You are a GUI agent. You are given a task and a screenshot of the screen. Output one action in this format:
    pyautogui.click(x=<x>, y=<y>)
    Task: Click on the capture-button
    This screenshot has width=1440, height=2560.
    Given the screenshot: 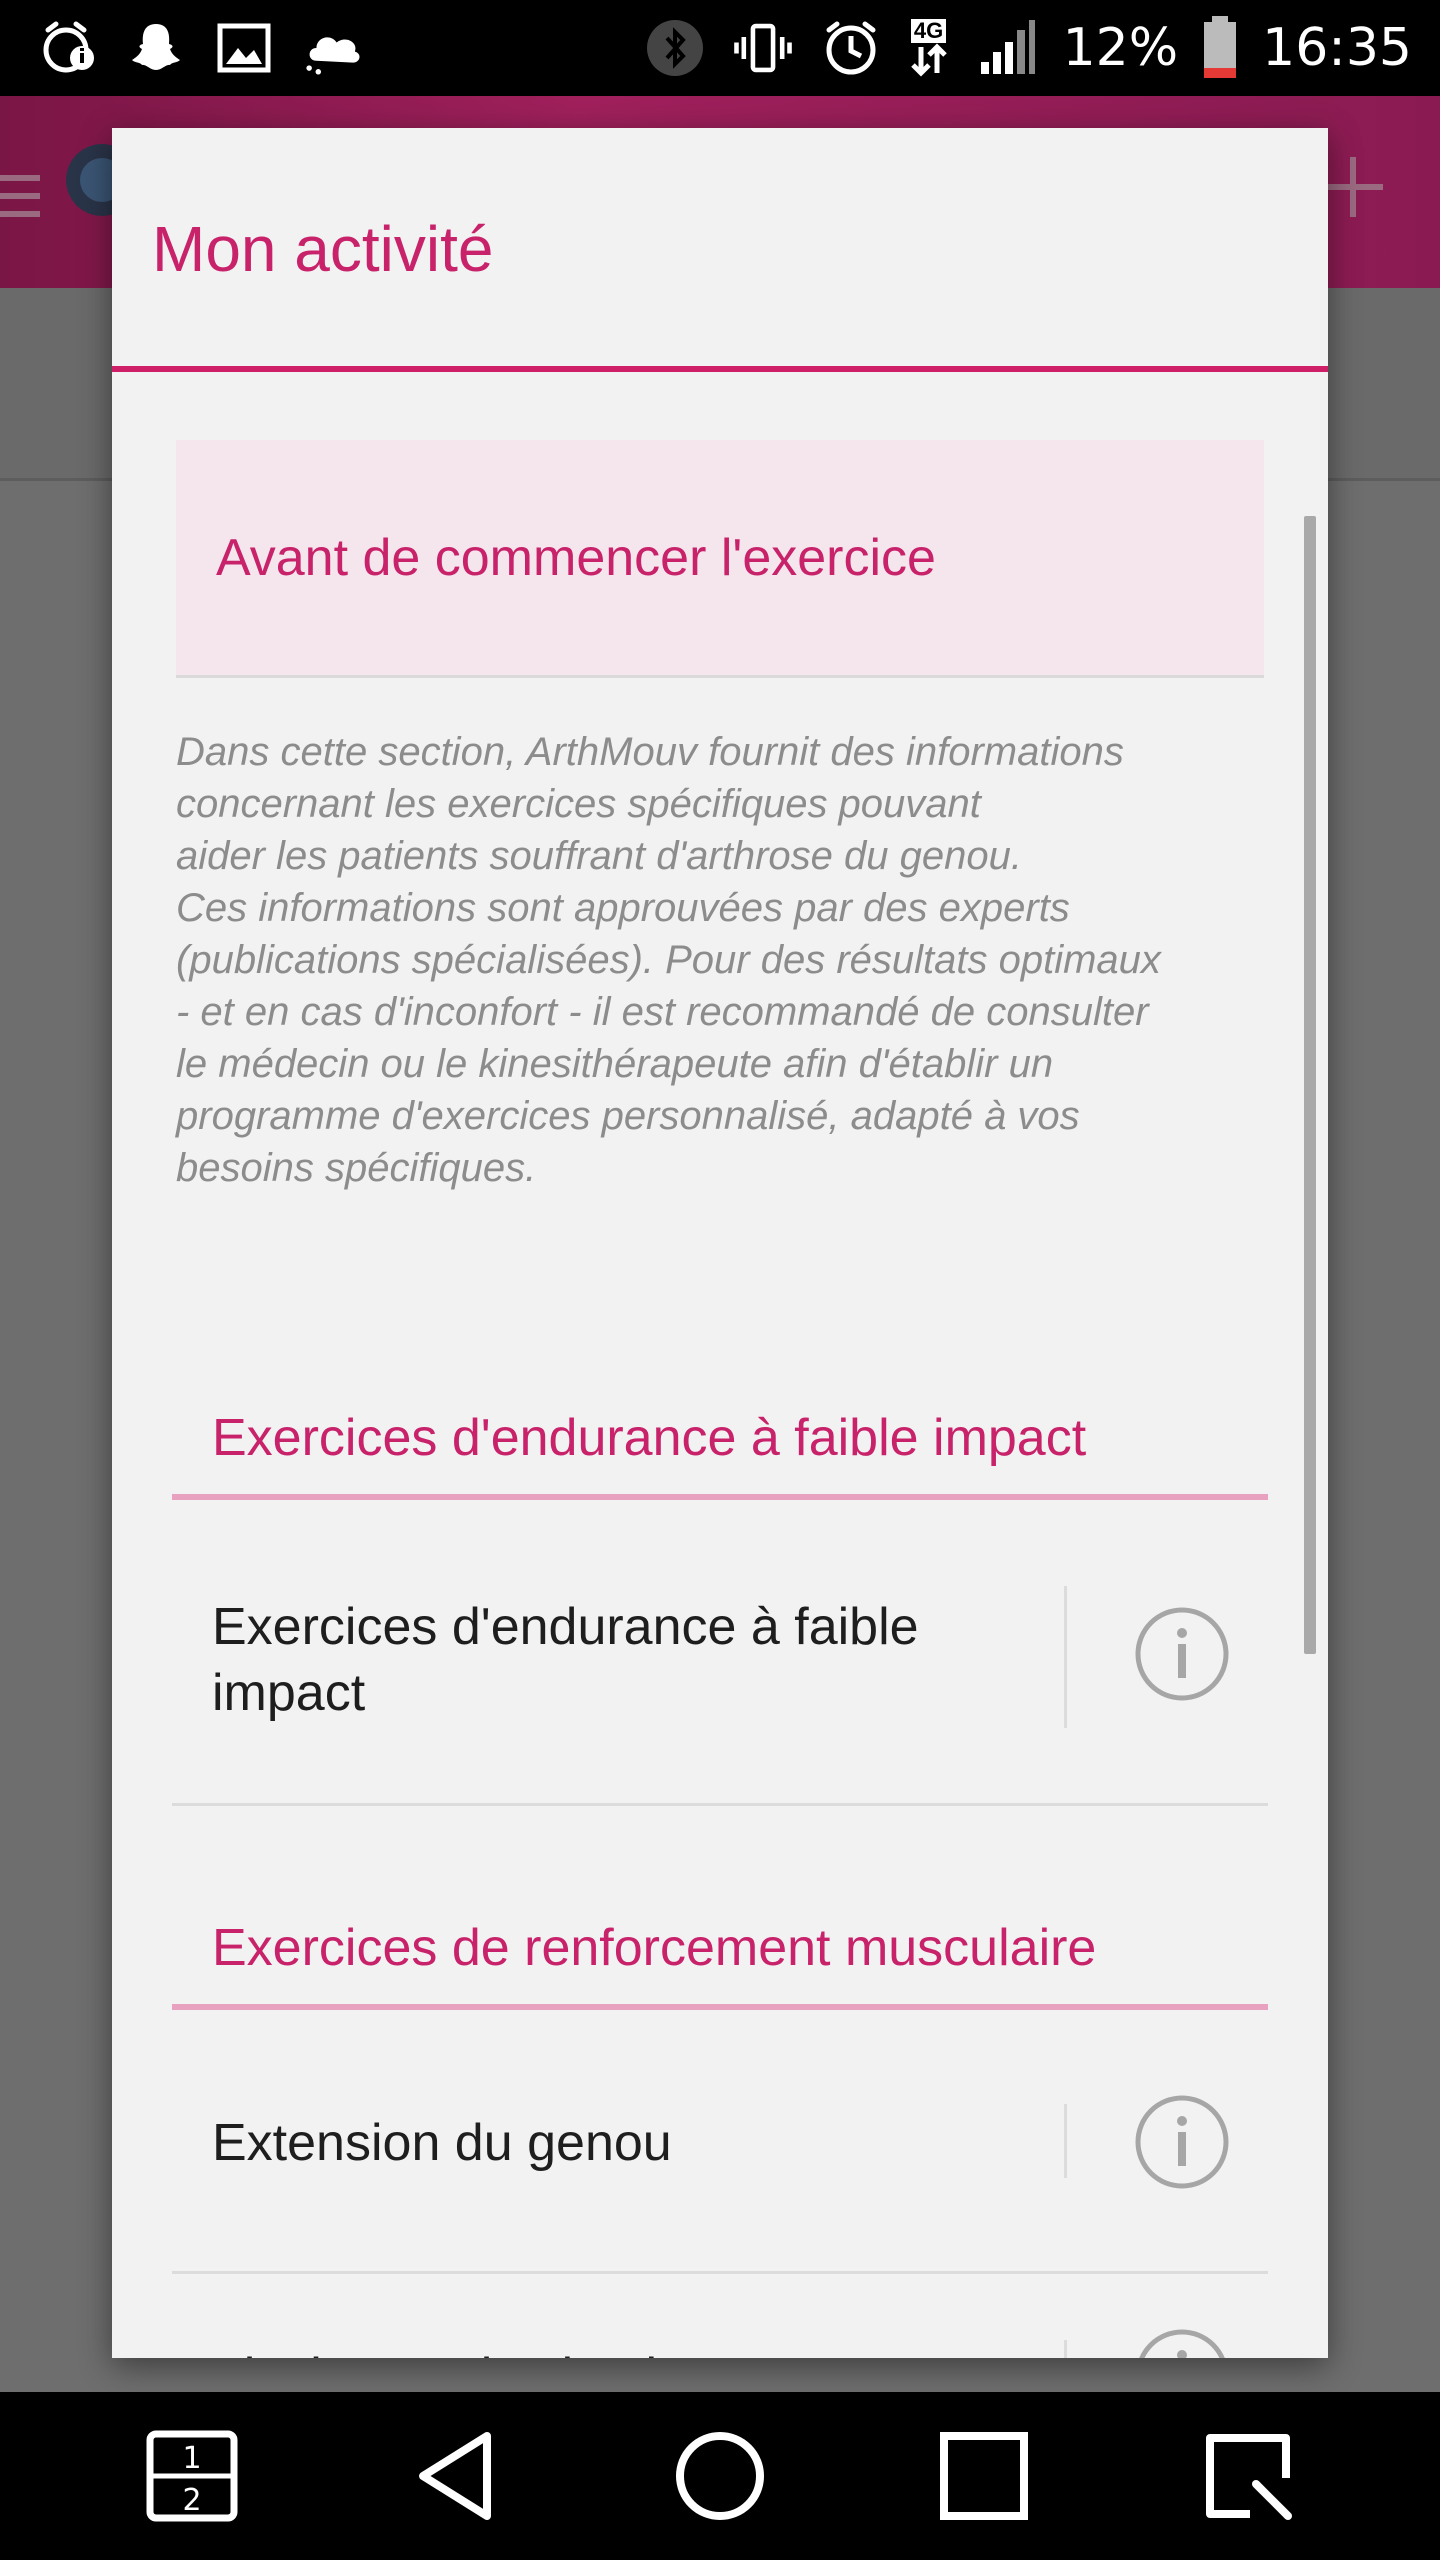 What is the action you would take?
    pyautogui.click(x=1248, y=2476)
    